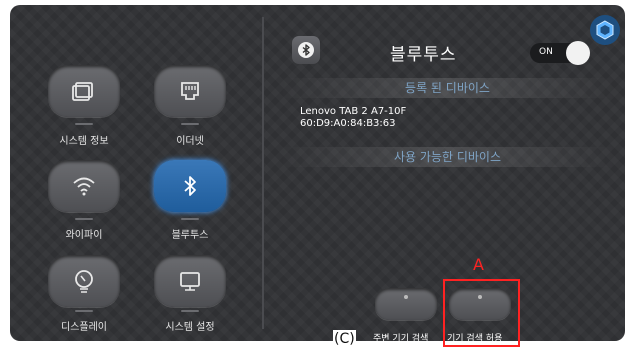  I want to click on tile-label-ethernet: 이더넷, so click(190, 141).